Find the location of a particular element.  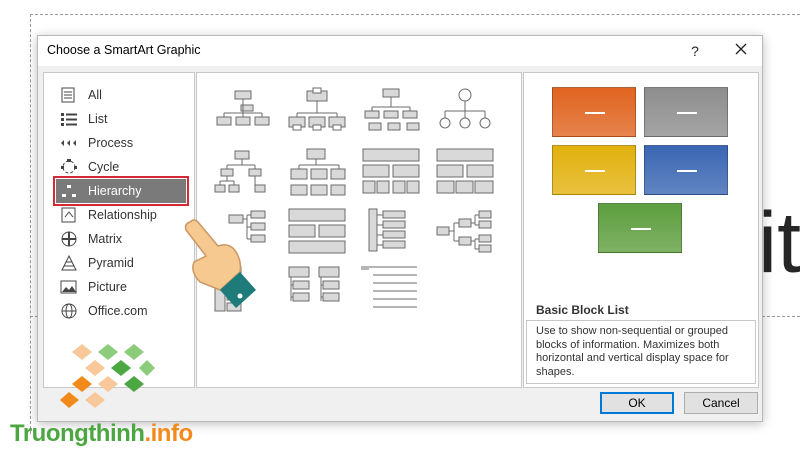

preview-block-green is located at coordinates (640, 228).